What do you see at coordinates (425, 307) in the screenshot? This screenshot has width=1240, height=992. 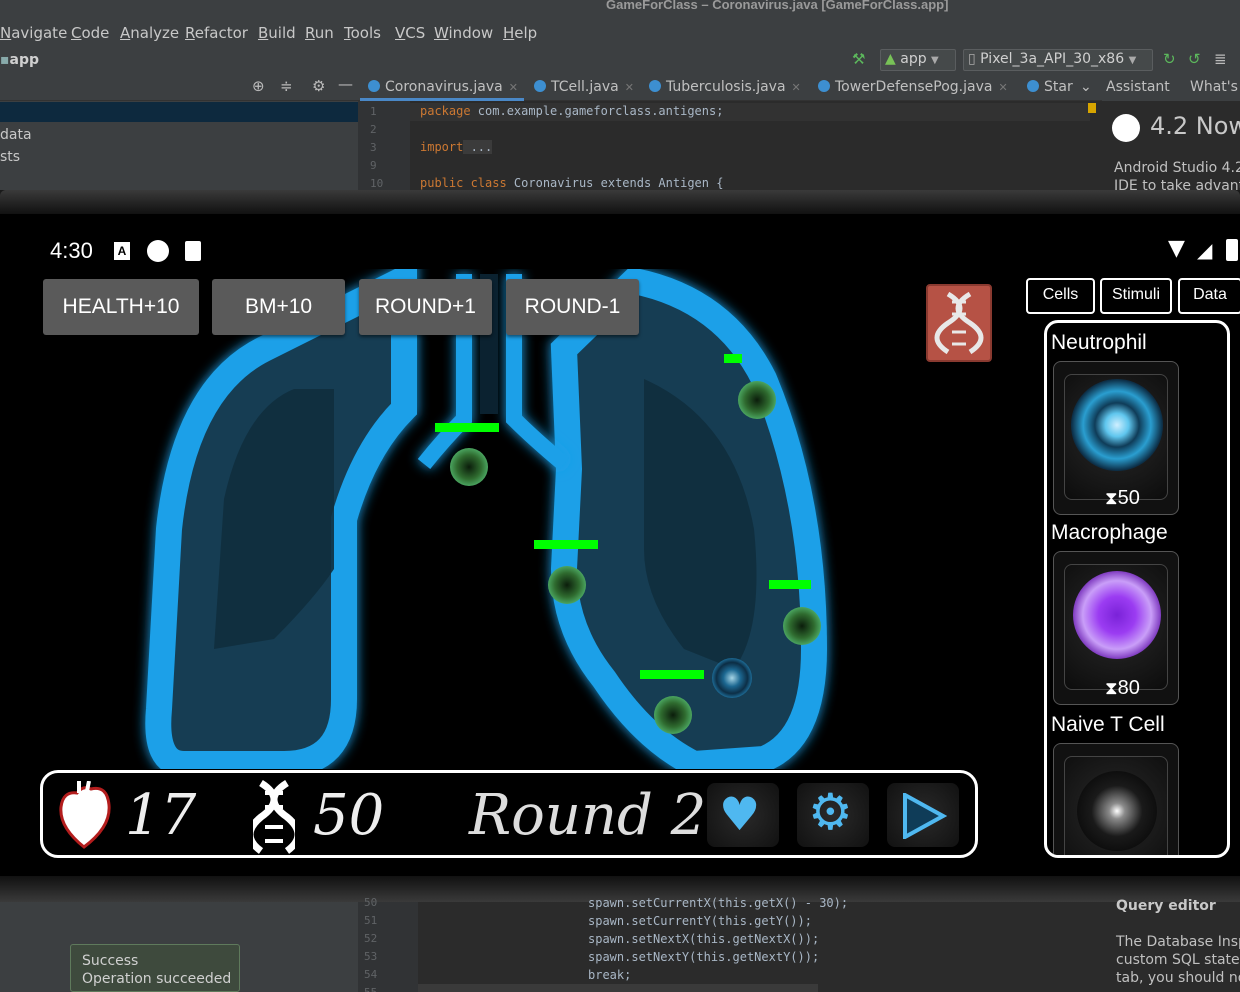 I see `round-plus-button: ROUND+1` at bounding box center [425, 307].